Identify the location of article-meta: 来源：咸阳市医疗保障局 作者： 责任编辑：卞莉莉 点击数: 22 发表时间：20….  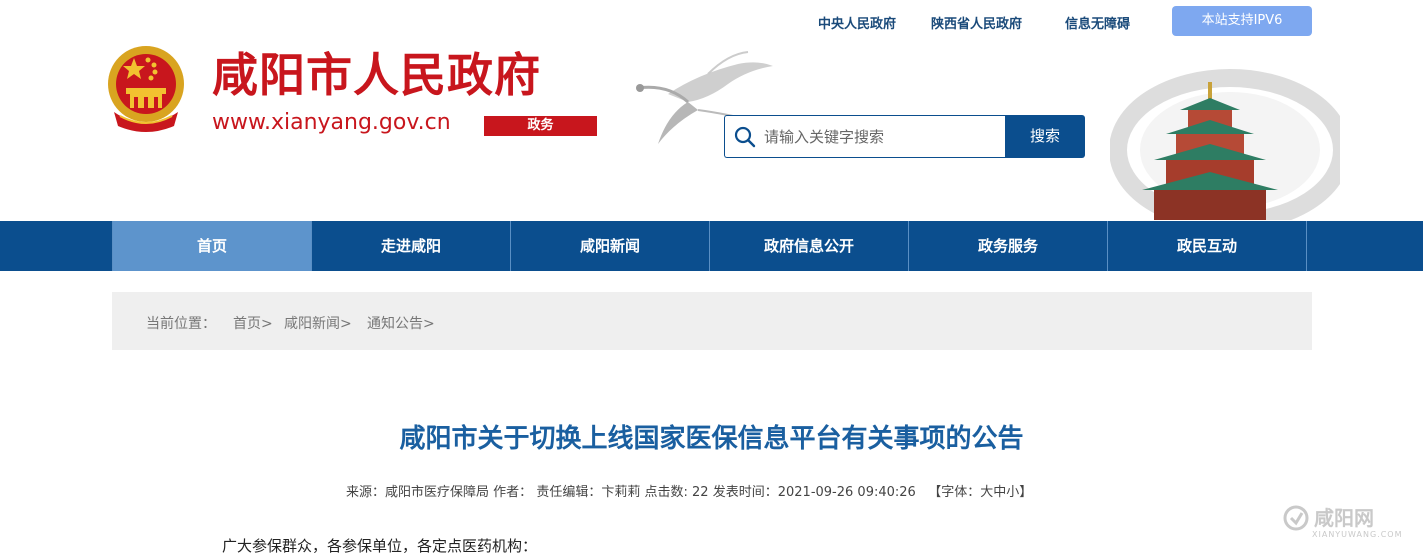
(689, 490).